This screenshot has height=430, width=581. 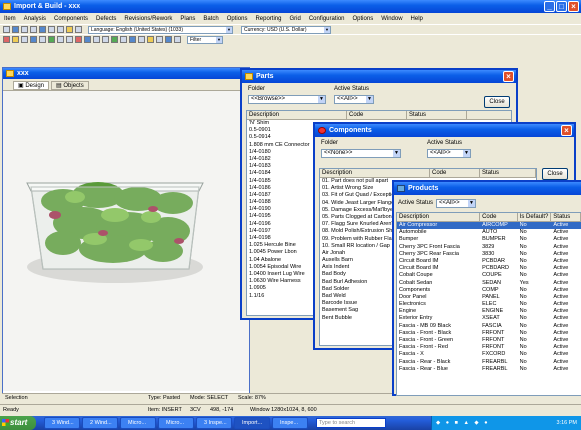 I want to click on menu-item: Defects, so click(x=106, y=19).